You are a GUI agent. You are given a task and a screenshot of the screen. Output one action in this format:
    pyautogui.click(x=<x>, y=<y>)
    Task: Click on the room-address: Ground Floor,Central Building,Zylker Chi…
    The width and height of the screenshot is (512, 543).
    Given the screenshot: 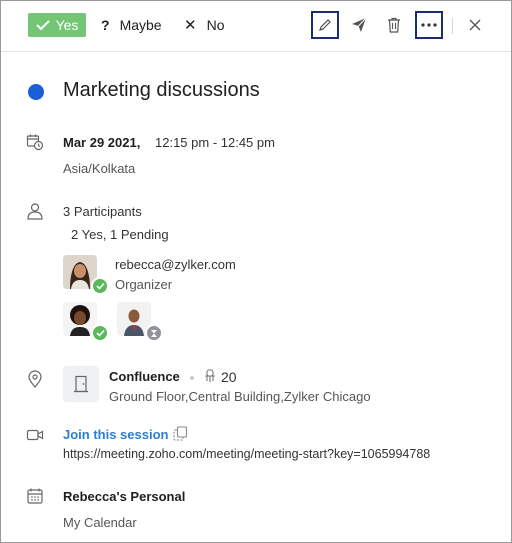 What is the action you would take?
    pyautogui.click(x=240, y=396)
    